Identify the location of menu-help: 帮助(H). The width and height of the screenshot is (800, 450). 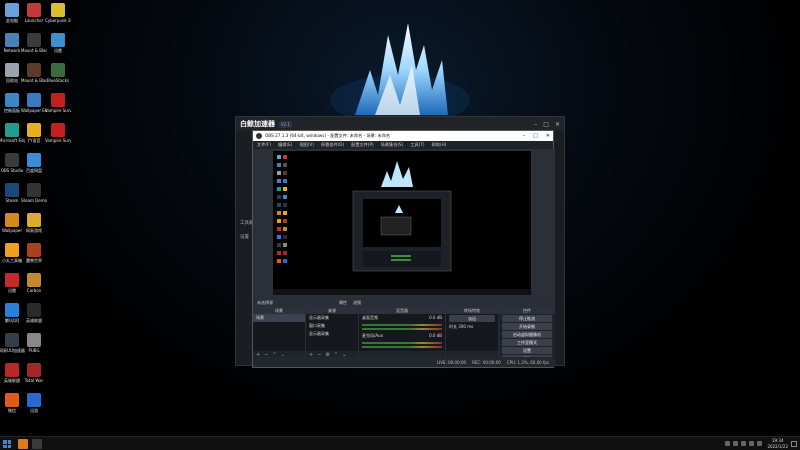
(439, 145).